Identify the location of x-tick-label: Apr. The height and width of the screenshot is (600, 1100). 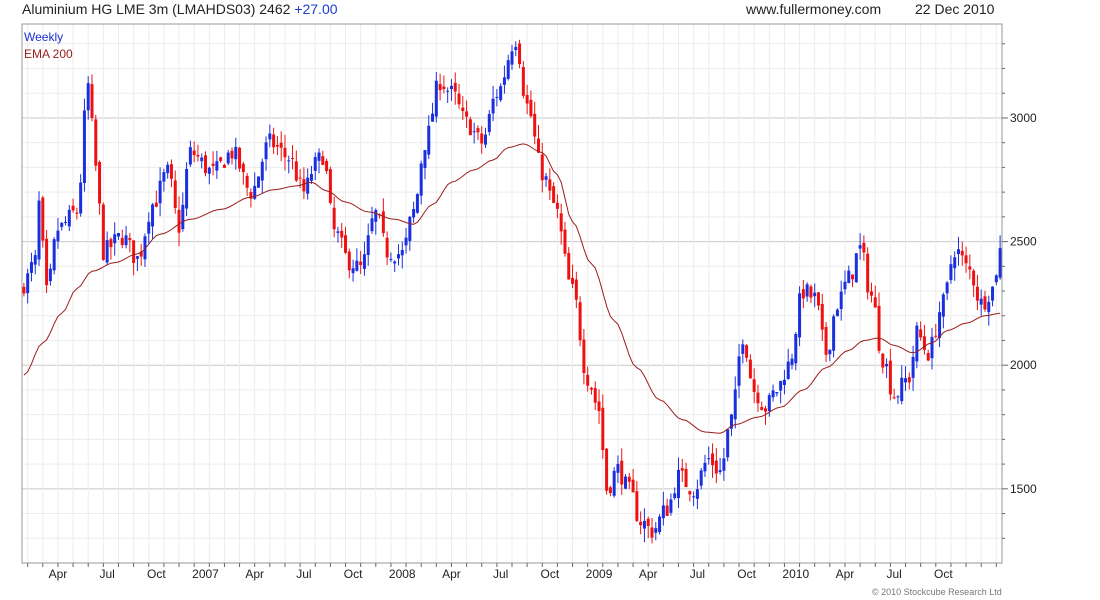
(254, 574).